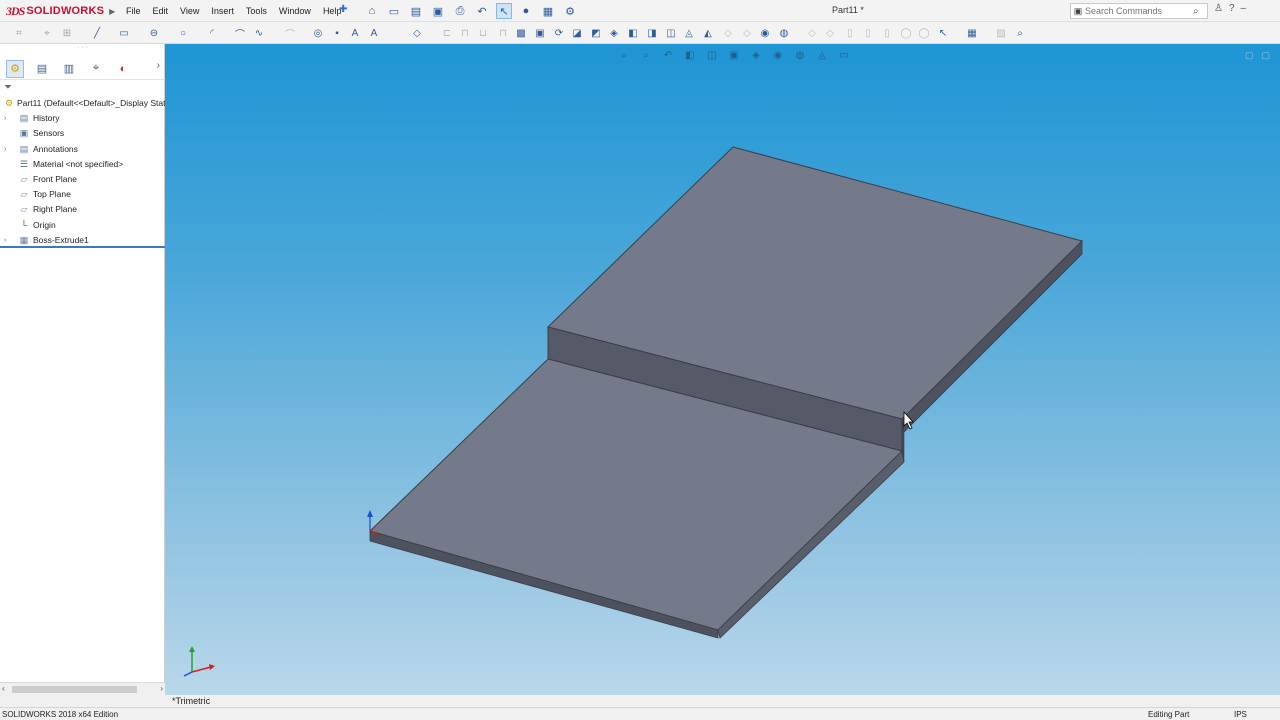 The width and height of the screenshot is (1280, 720). What do you see at coordinates (154, 33) in the screenshot?
I see `slot-icon: ⊖` at bounding box center [154, 33].